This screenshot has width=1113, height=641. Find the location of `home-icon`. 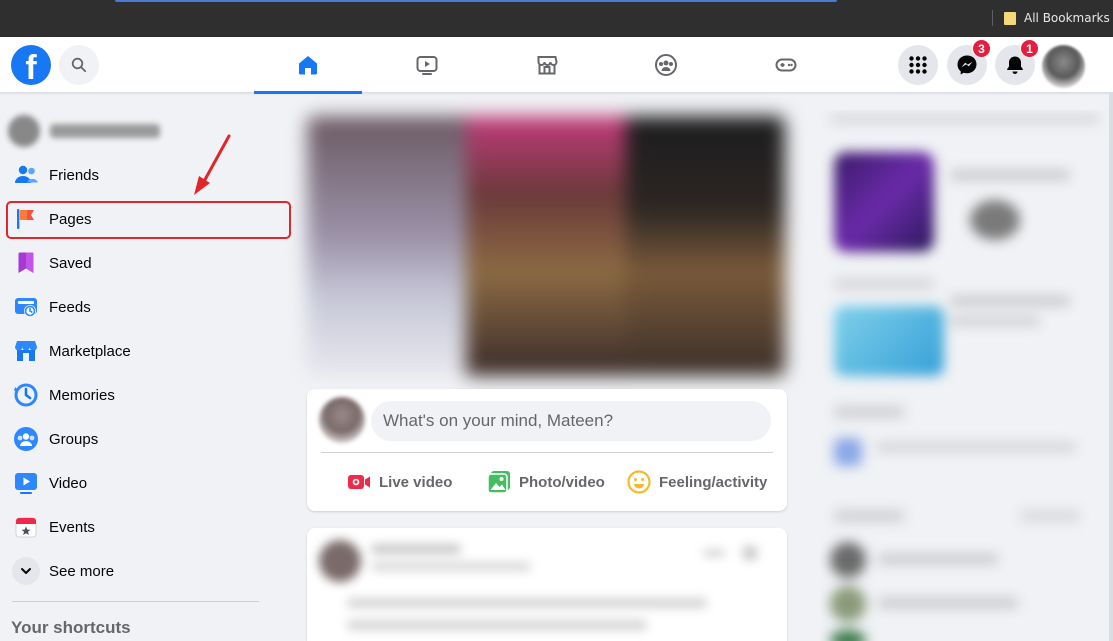

home-icon is located at coordinates (308, 65).